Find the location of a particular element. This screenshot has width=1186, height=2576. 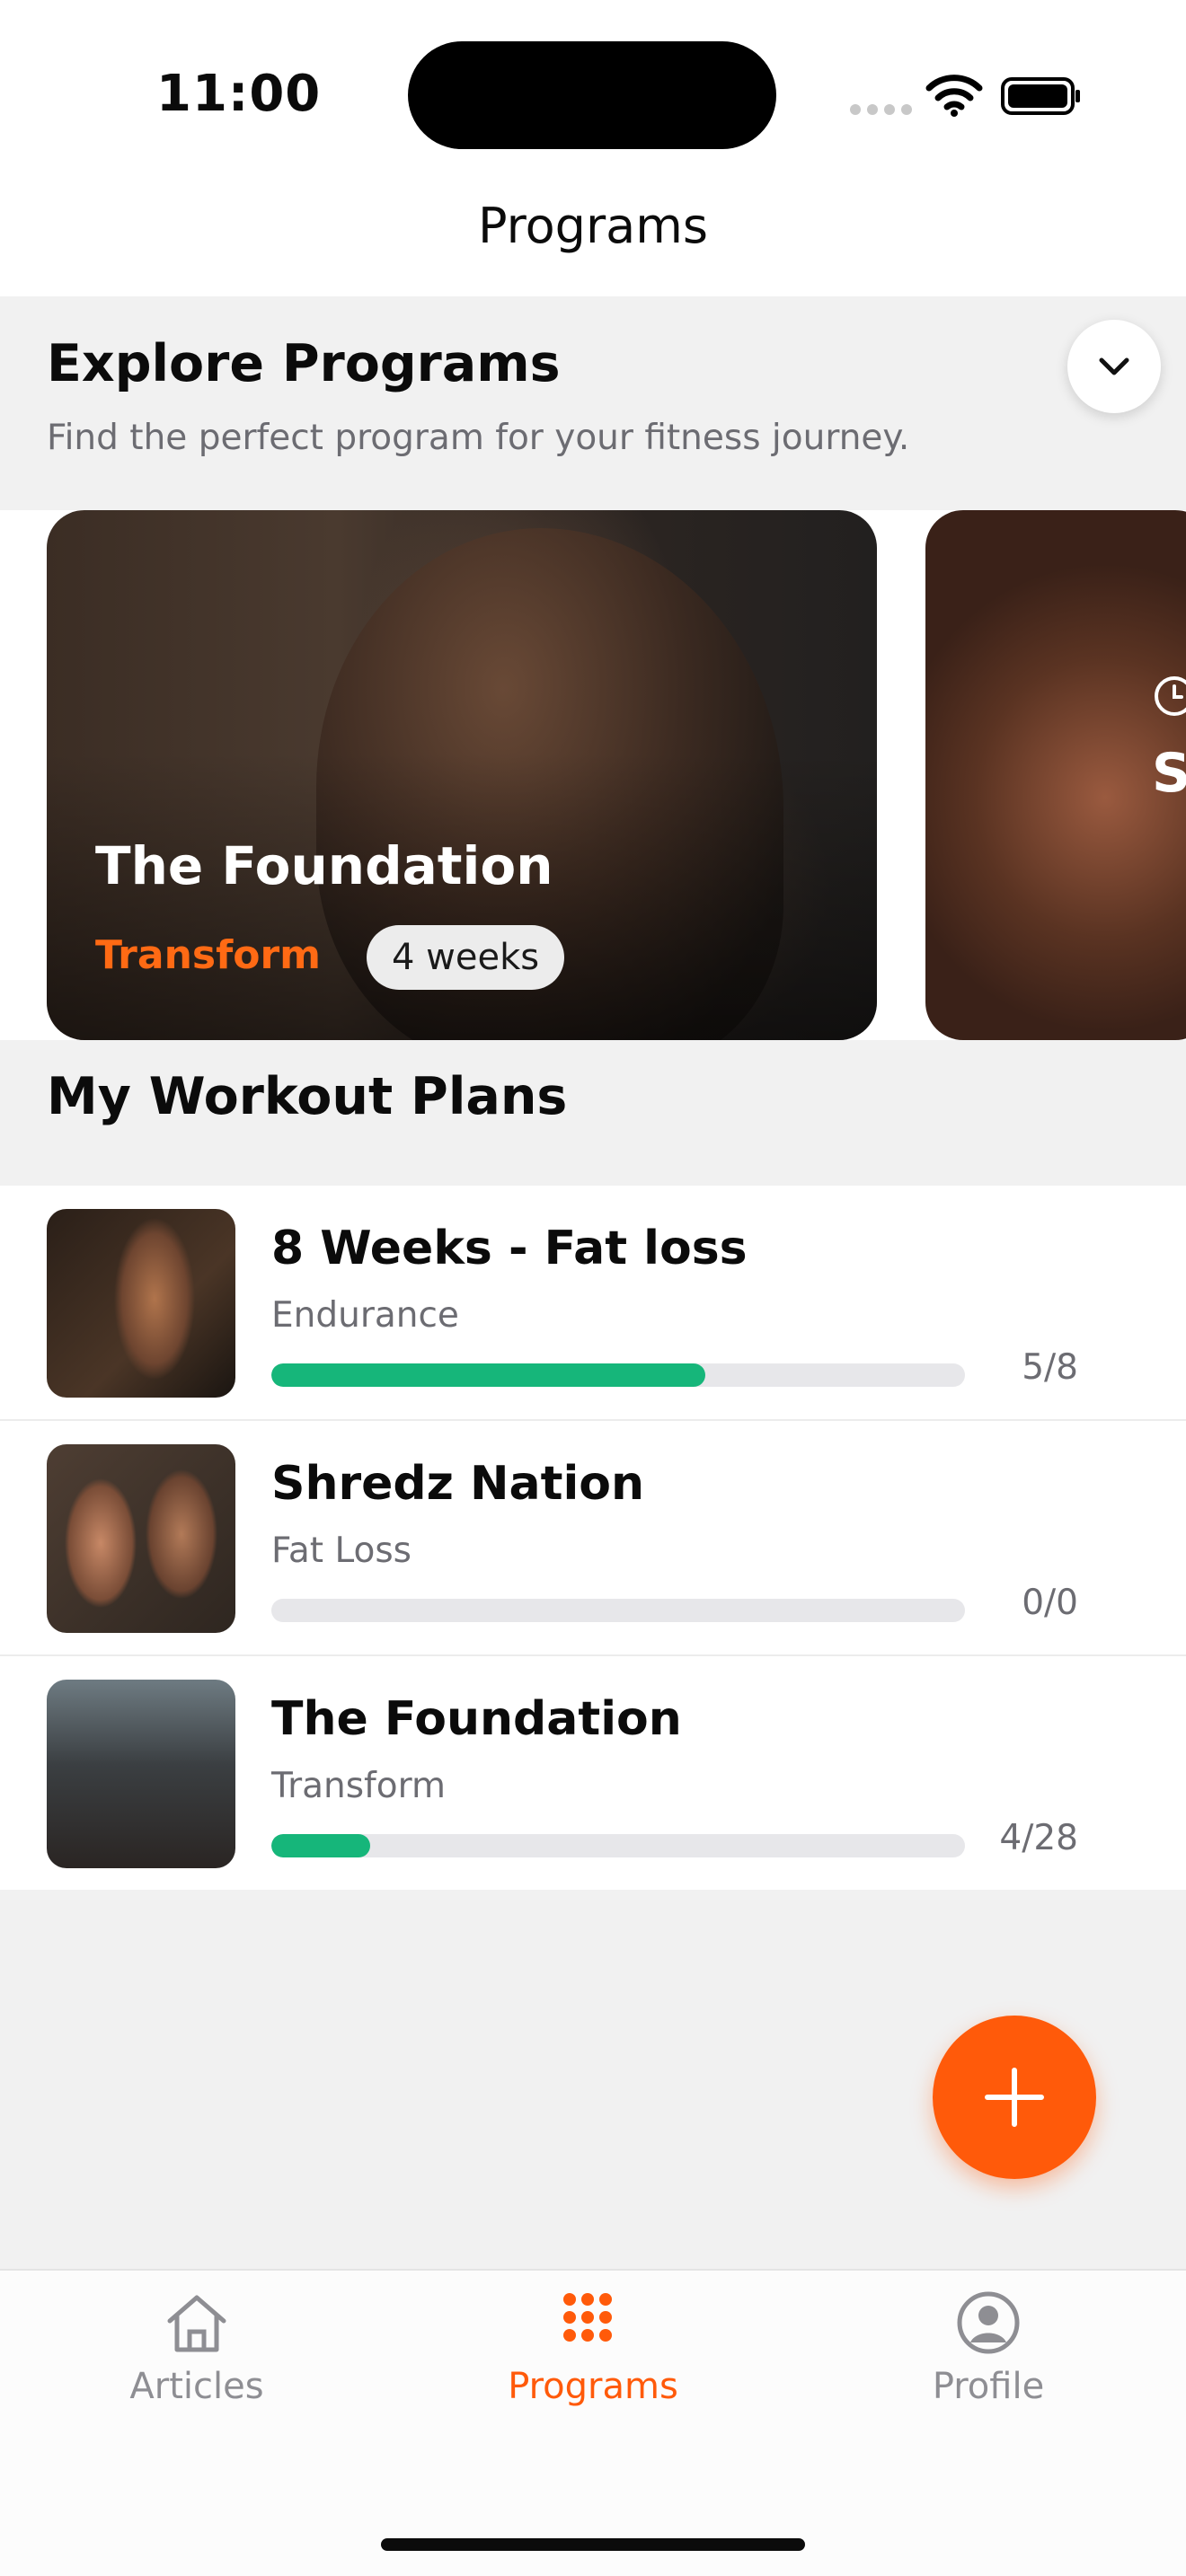

collapse-button is located at coordinates (1114, 366).